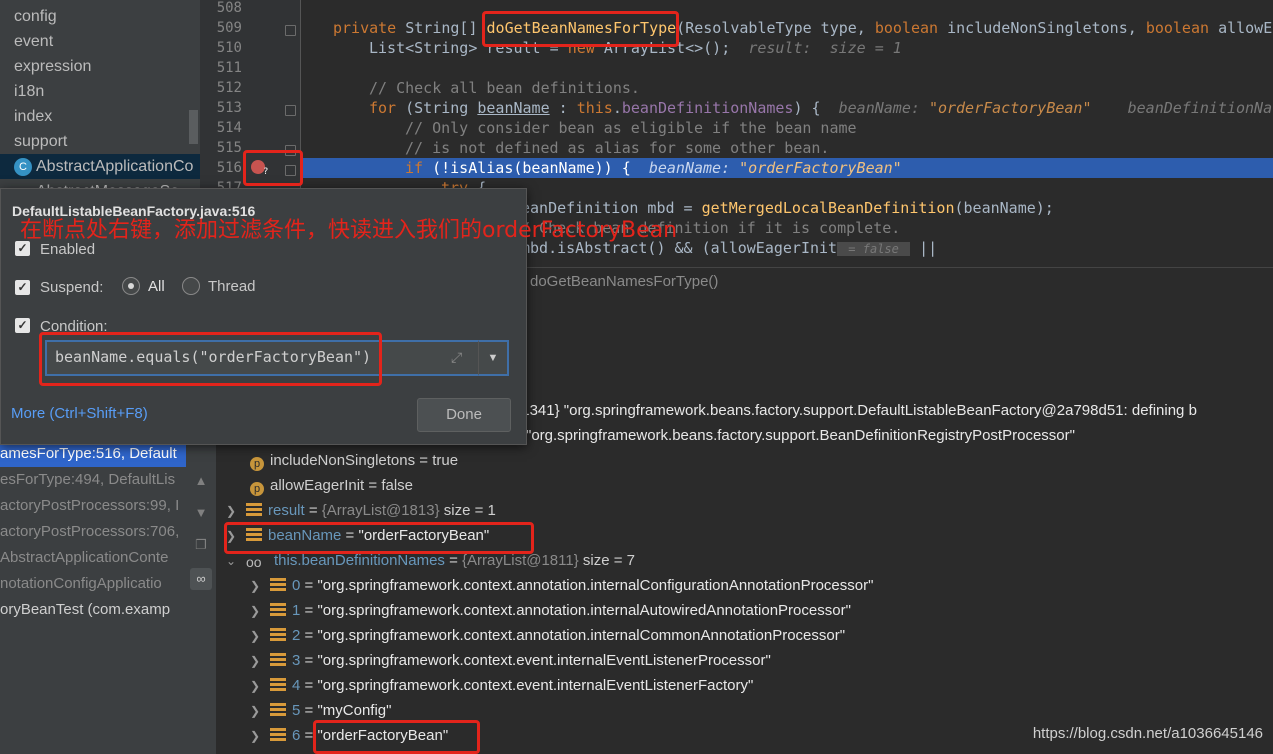 Image resolution: width=1273 pixels, height=754 pixels. Describe the element at coordinates (79, 413) in the screenshot. I see `more-link: More (Ctrl+Shift+F8)` at that location.